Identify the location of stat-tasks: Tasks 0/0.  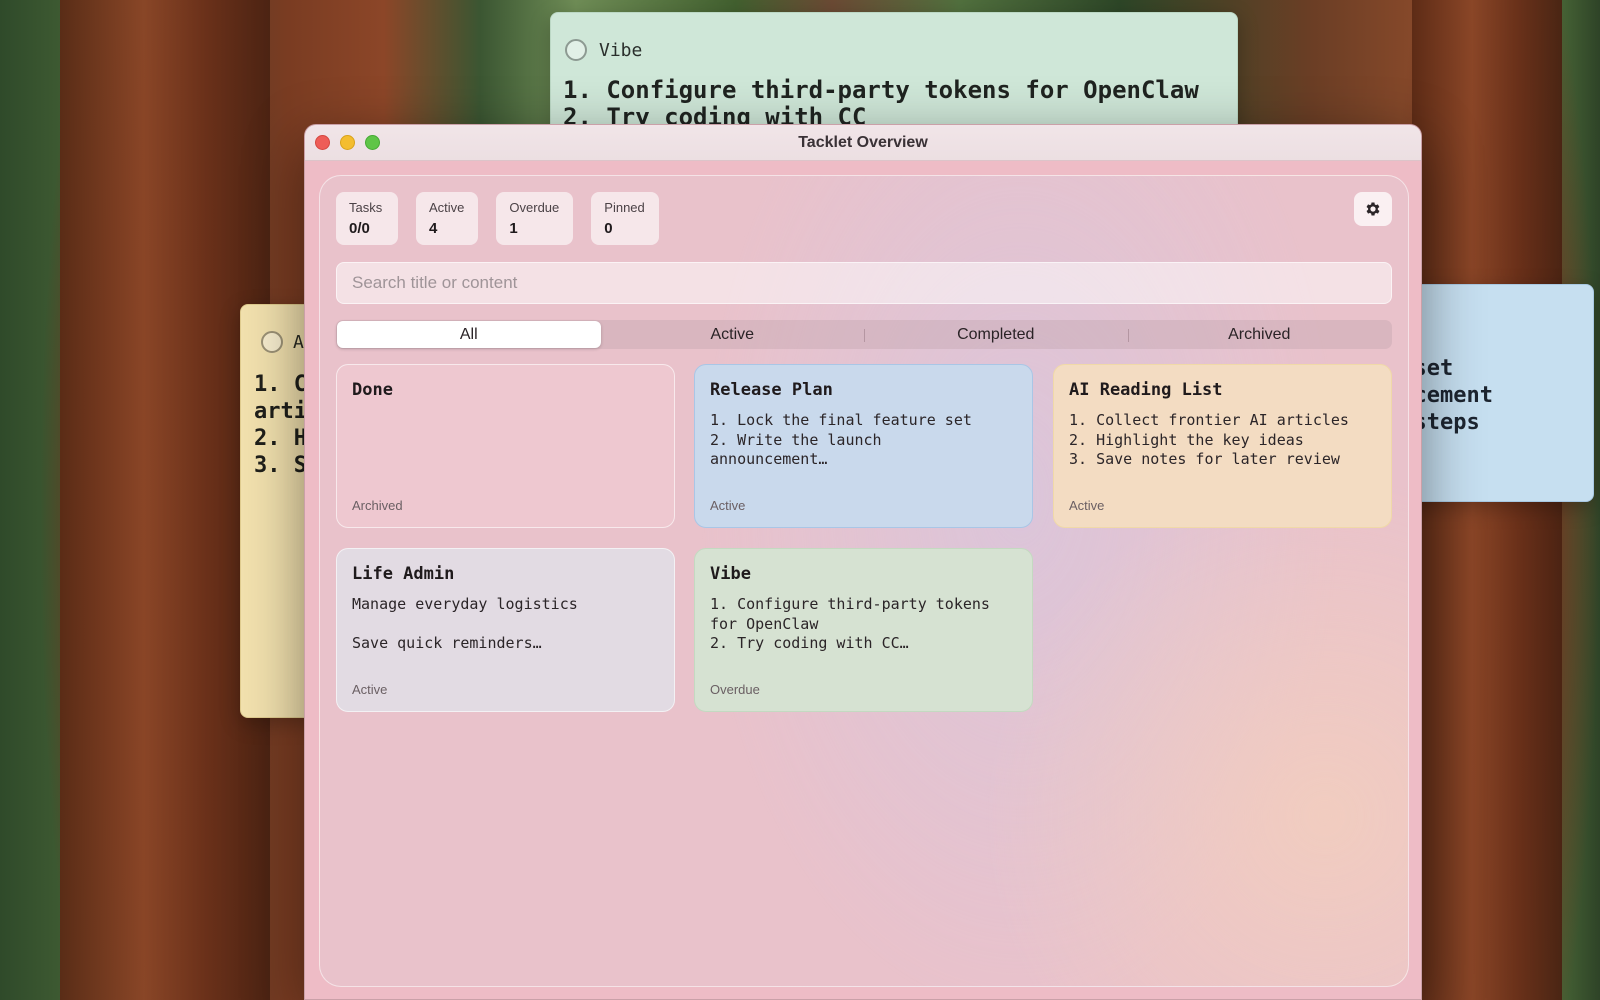
(367, 218).